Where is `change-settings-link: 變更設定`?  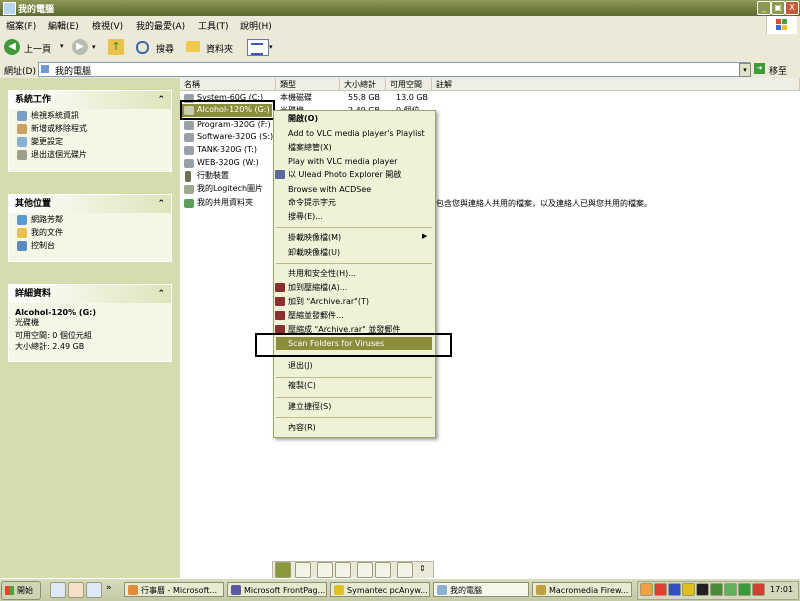
change-settings-link: 變更設定 is located at coordinates (90, 142).